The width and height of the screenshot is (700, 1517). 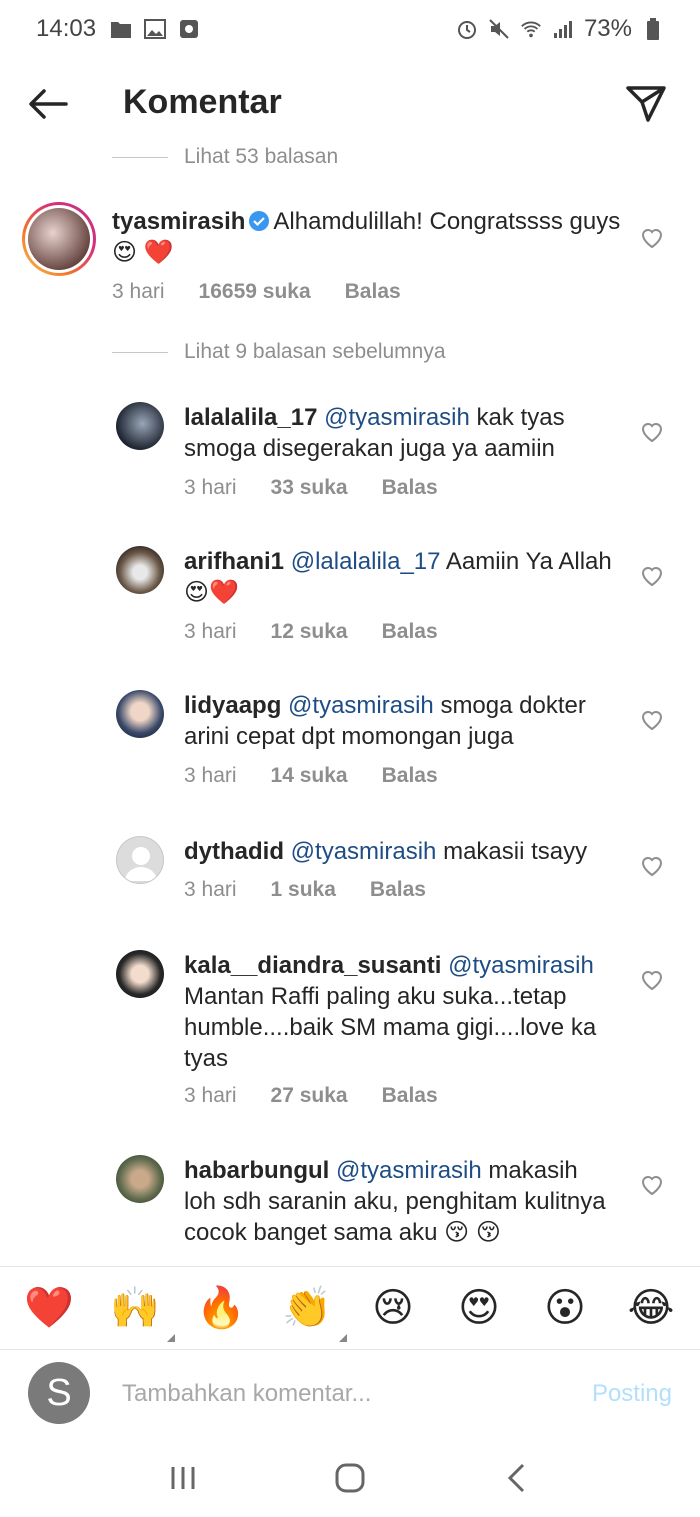 What do you see at coordinates (189, 29) in the screenshot?
I see `screenshot-icon` at bounding box center [189, 29].